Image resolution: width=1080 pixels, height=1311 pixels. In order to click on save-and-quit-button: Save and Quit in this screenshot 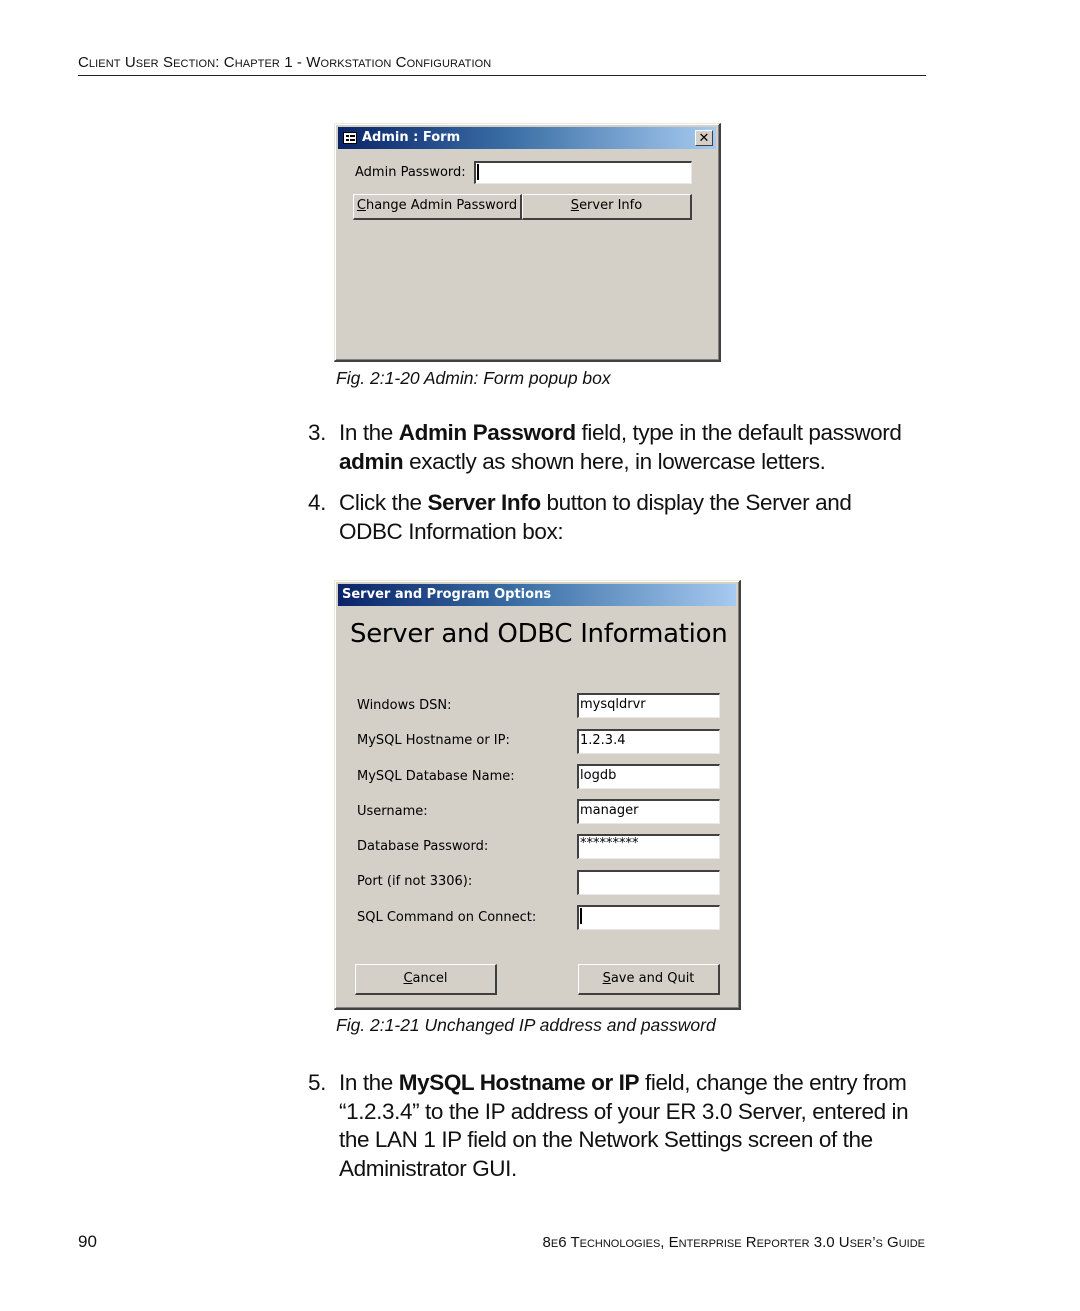, I will do `click(649, 979)`.